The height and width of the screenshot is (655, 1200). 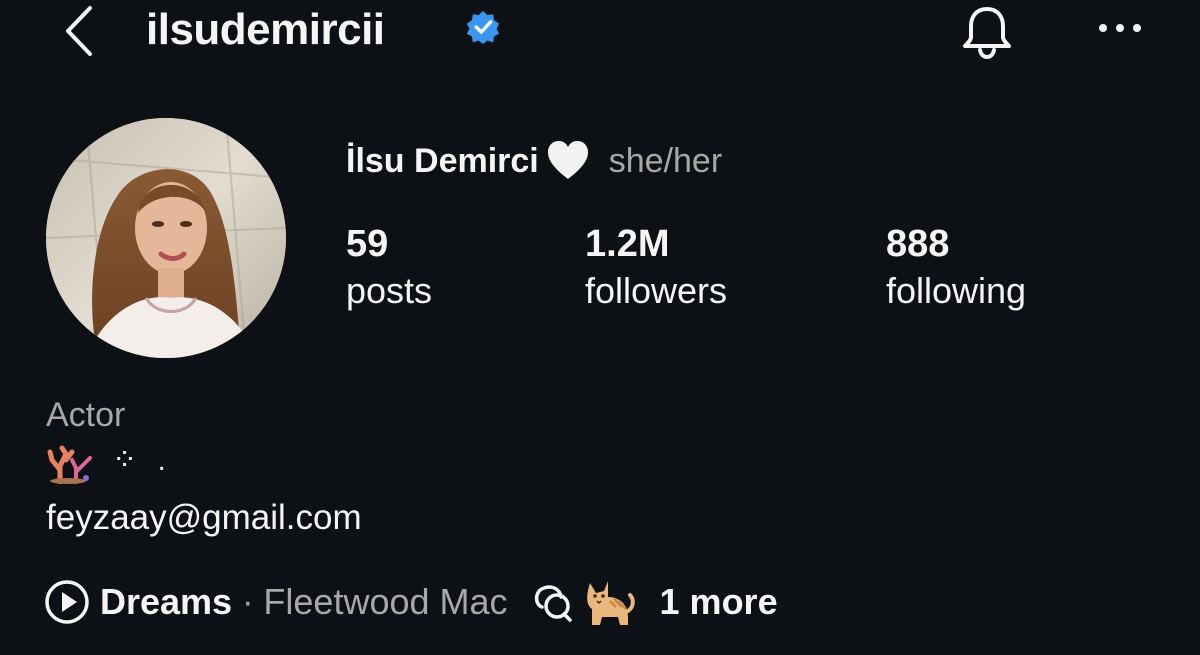 I want to click on pronouns: she/her, so click(x=665, y=160).